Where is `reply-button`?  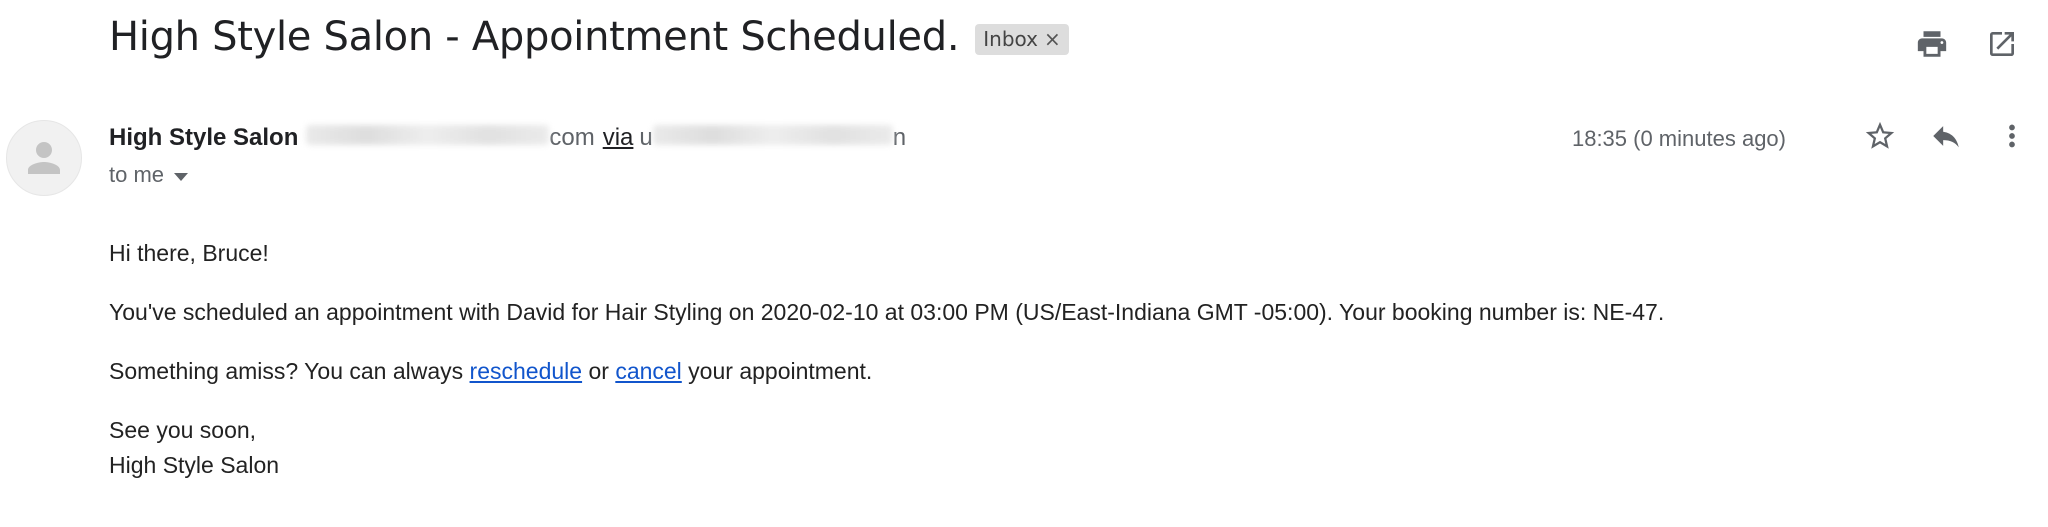
reply-button is located at coordinates (1946, 136).